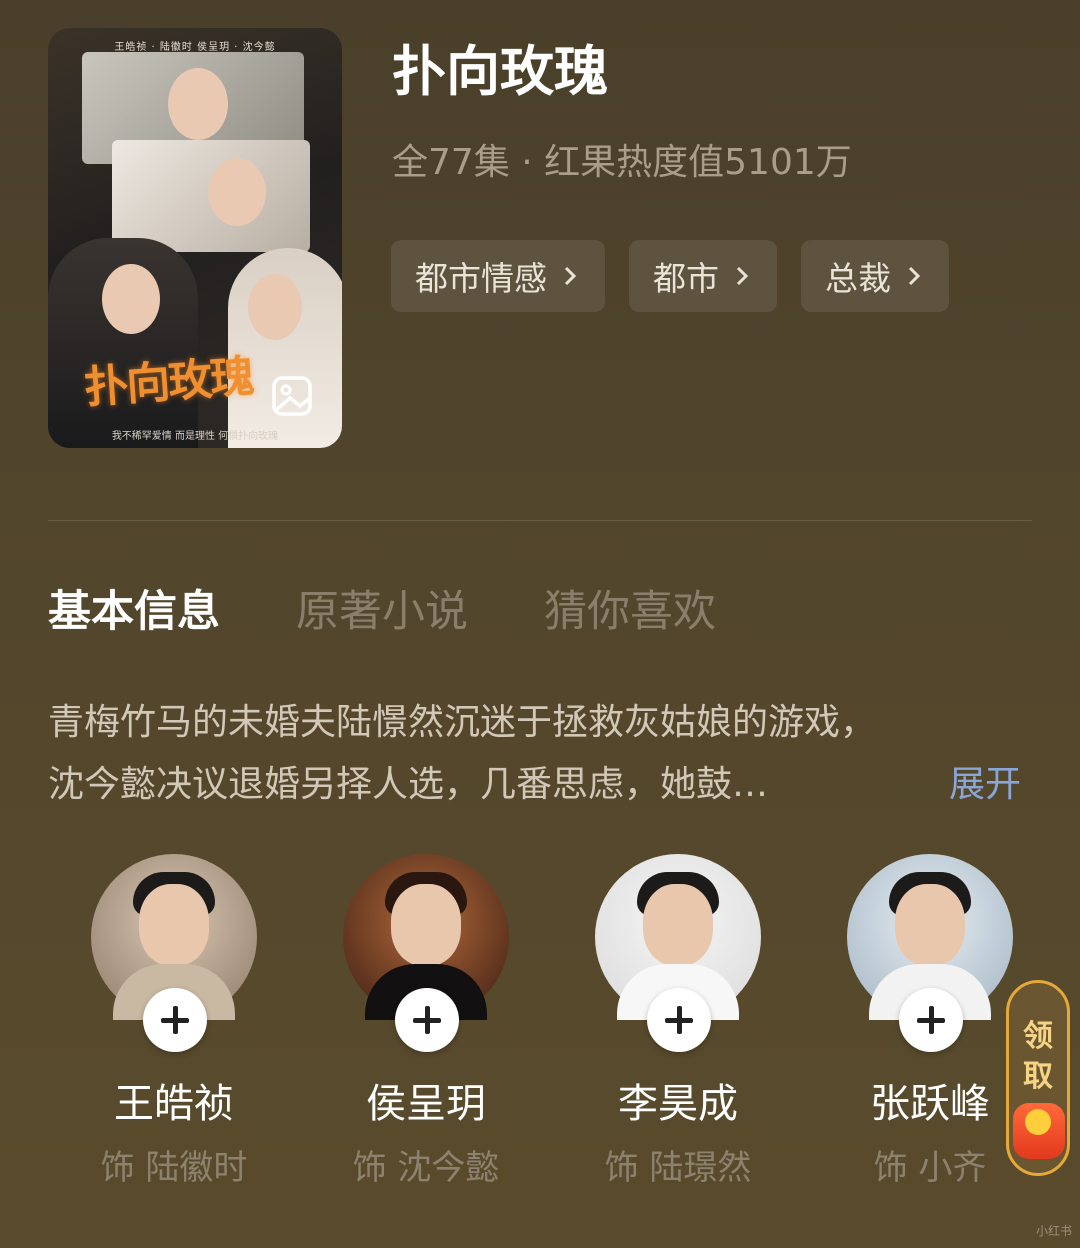 The height and width of the screenshot is (1248, 1080). I want to click on poster-logo: 扑向玫瑰, so click(168, 382).